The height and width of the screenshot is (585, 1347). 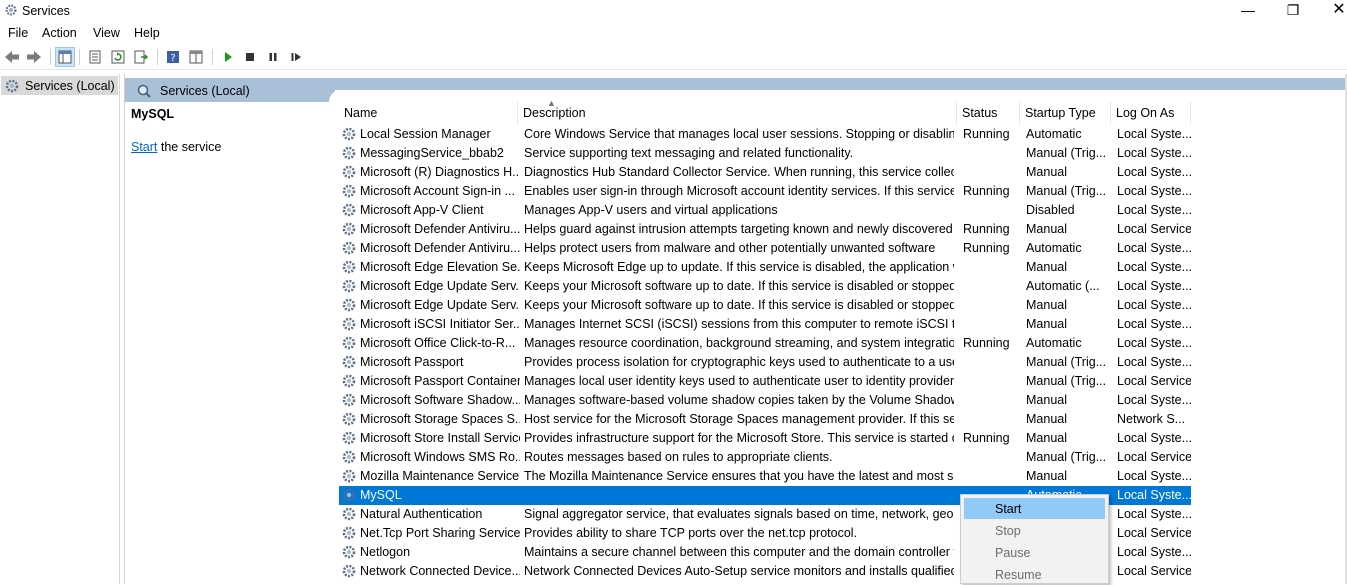 I want to click on tree-item-label: Services (Local), so click(x=70, y=85).